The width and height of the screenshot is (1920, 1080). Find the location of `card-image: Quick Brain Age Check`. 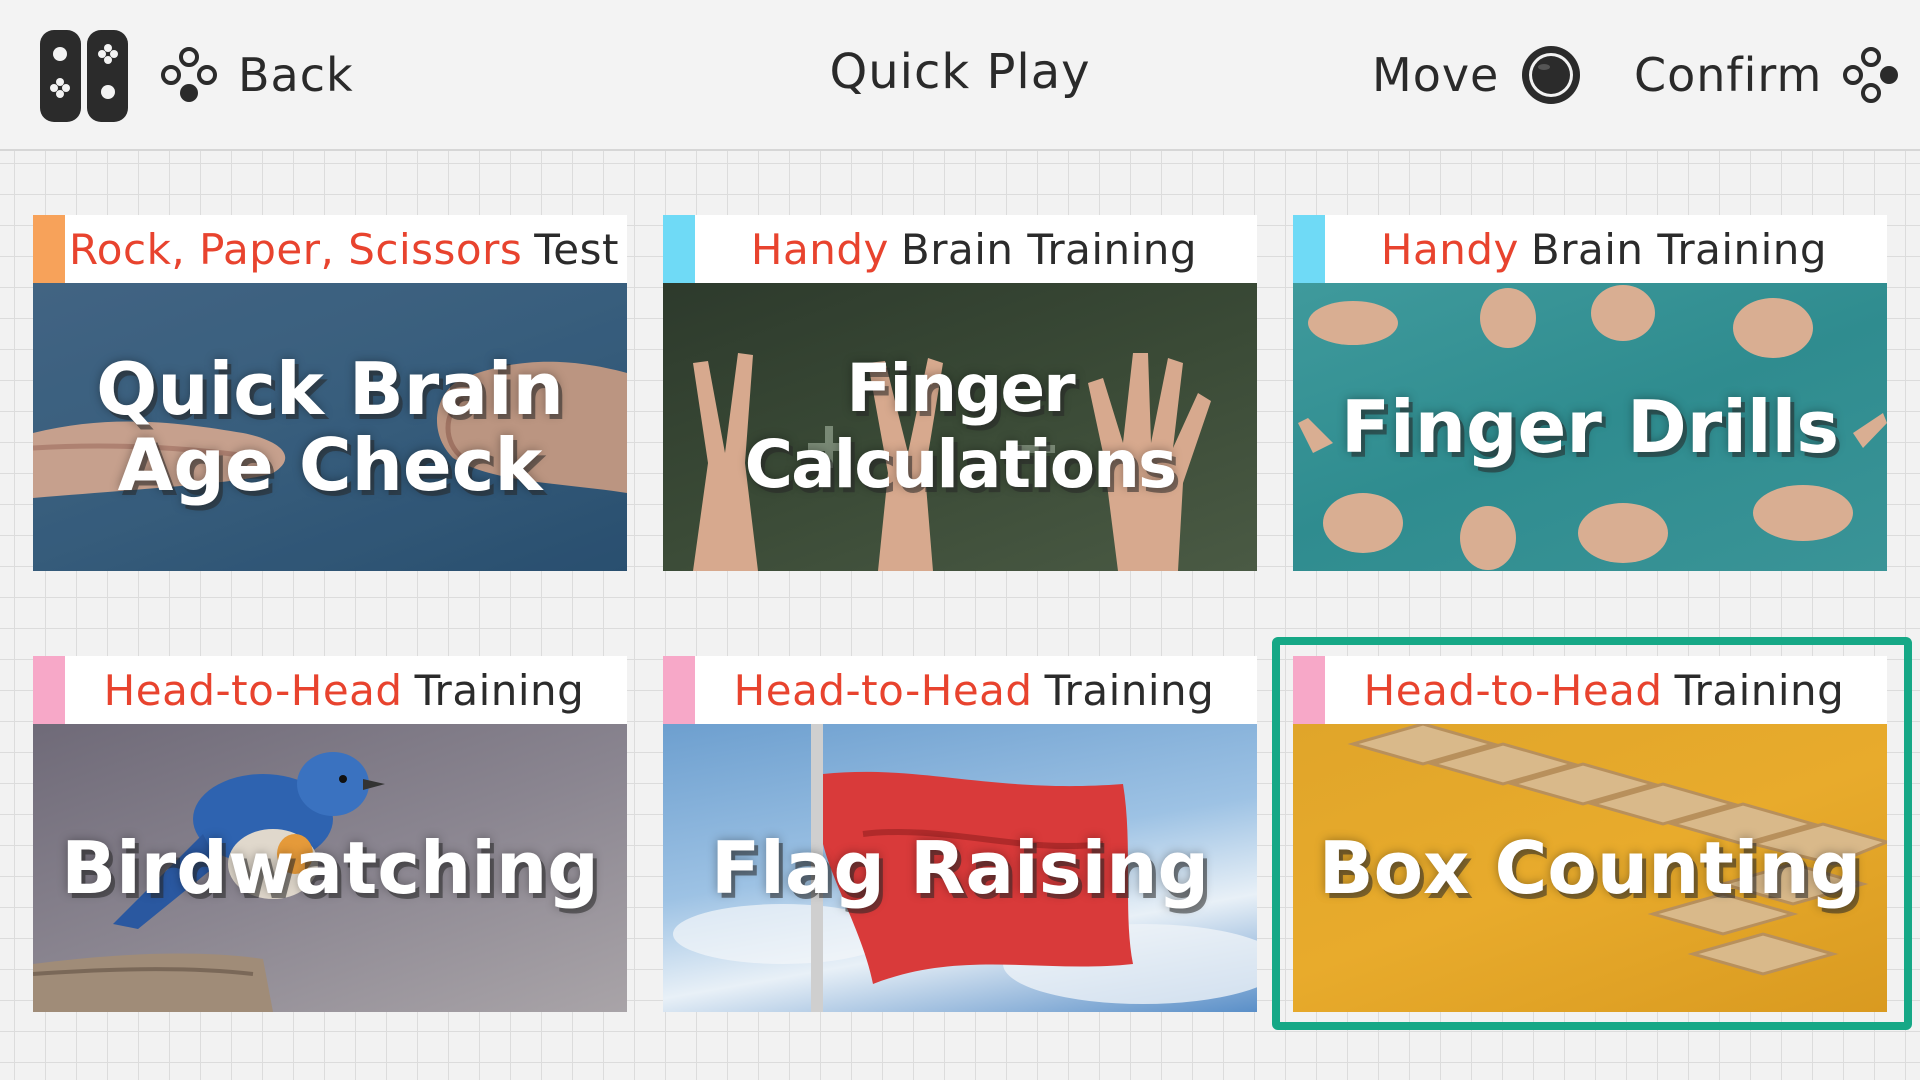

card-image: Quick Brain Age Check is located at coordinates (330, 427).